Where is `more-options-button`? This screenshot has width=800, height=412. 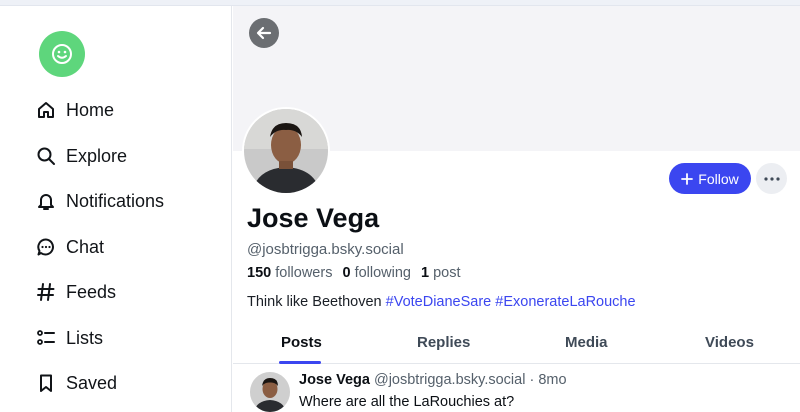
more-options-button is located at coordinates (771, 178).